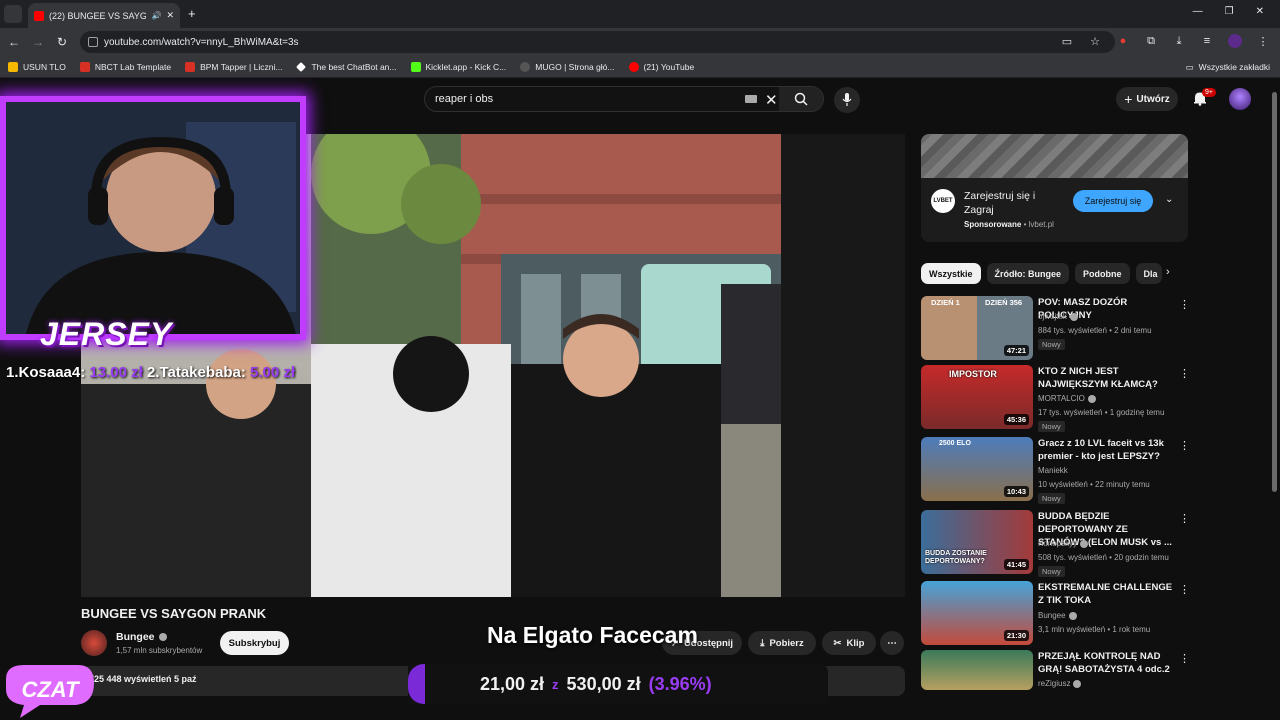 This screenshot has height=720, width=1280. What do you see at coordinates (1054, 683) in the screenshot?
I see `rec-channel-label: reZigiusz` at bounding box center [1054, 683].